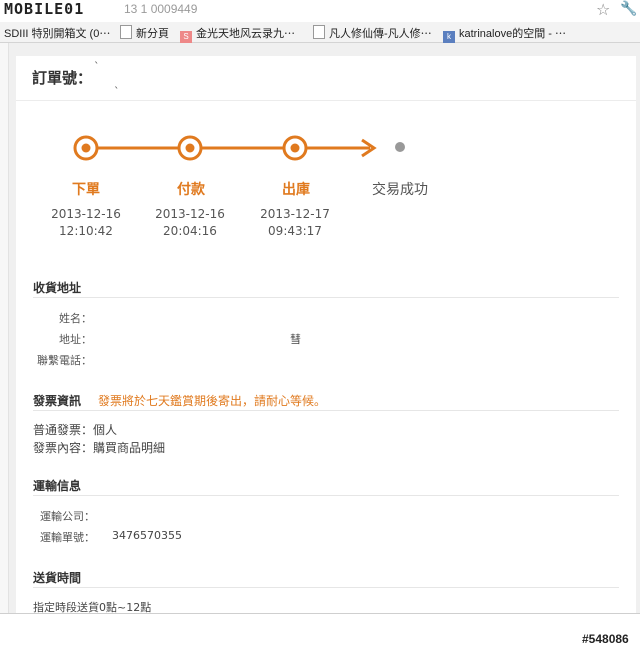 This screenshot has height=649, width=640. I want to click on image-watermark: #548086, so click(605, 639).